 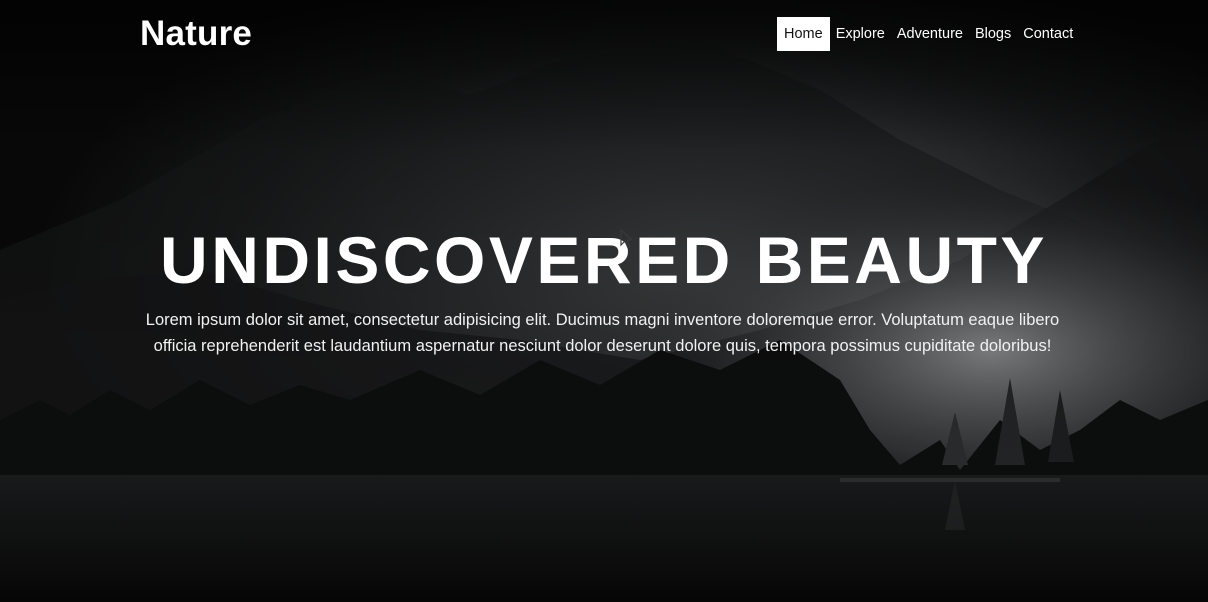 What do you see at coordinates (860, 34) in the screenshot?
I see `nav-item-explore: Explore` at bounding box center [860, 34].